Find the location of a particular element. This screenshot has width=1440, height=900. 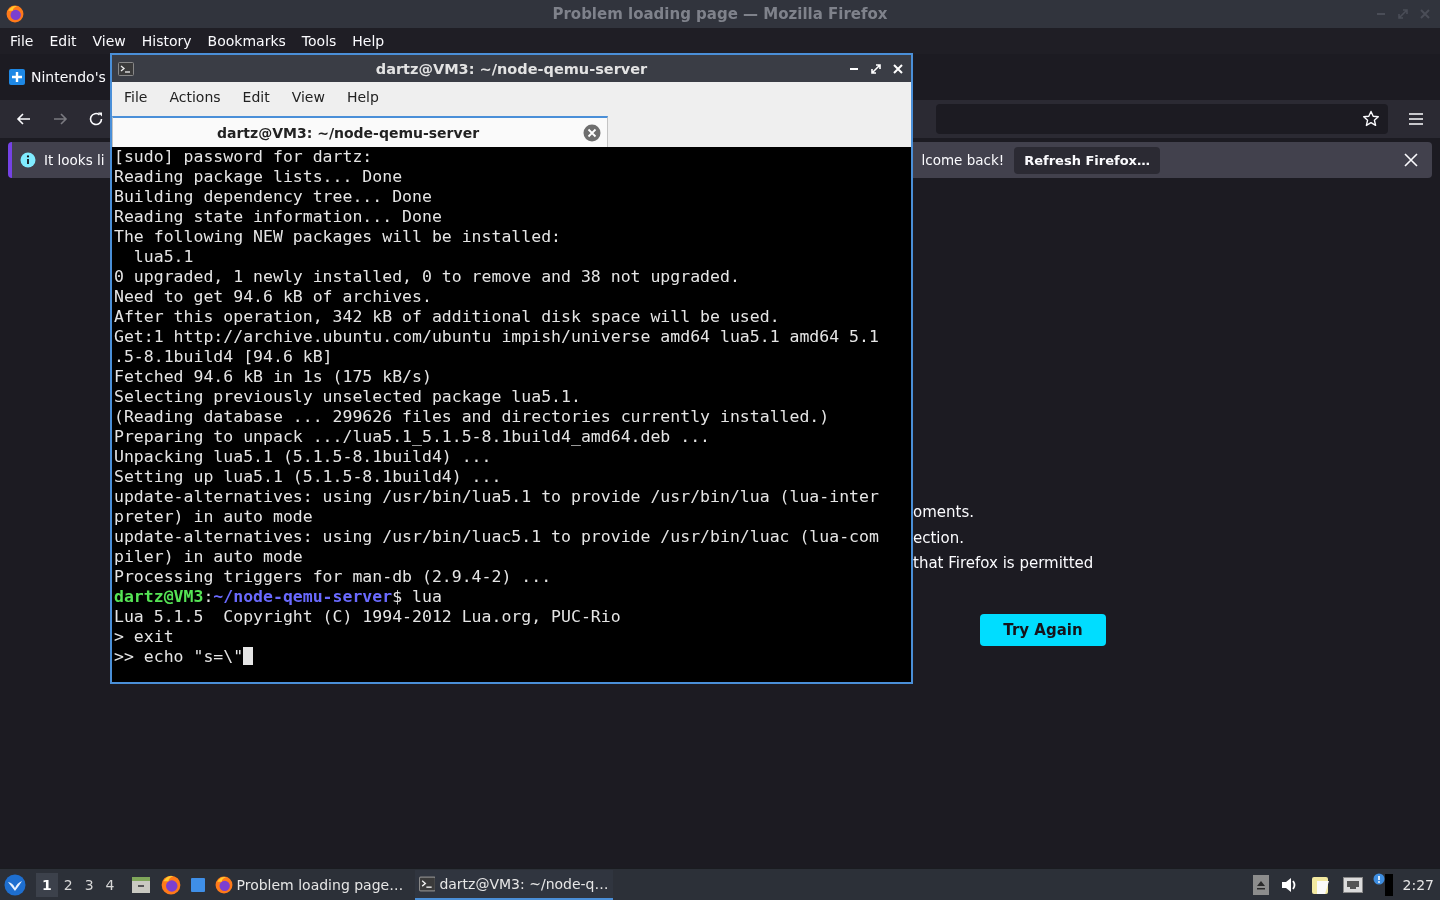

terminal-line: (Reading database ... 299626 files and directories currently installed.) is located at coordinates (472, 417).